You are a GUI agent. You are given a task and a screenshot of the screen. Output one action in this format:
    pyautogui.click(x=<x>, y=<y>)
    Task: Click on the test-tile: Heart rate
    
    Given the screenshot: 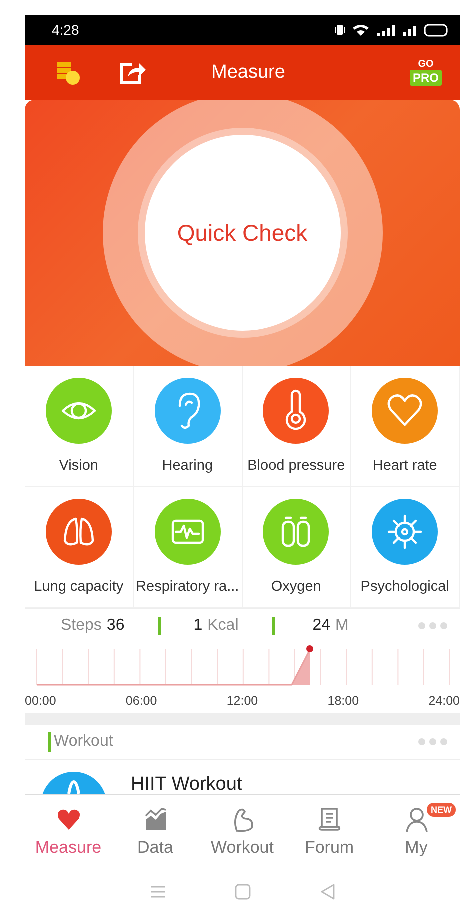 What is the action you would take?
    pyautogui.click(x=405, y=426)
    